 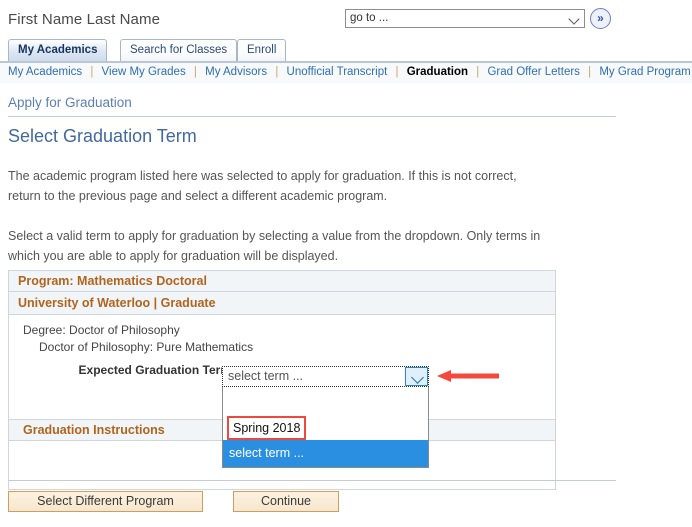 What do you see at coordinates (325, 401) in the screenshot?
I see `term-option-blank` at bounding box center [325, 401].